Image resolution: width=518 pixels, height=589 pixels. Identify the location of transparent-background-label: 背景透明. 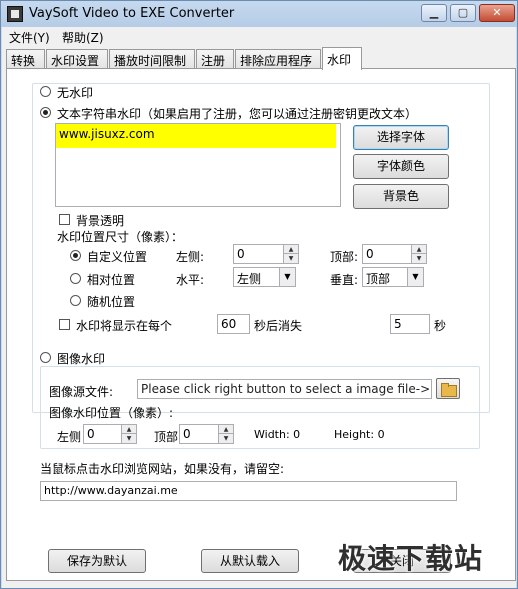
(100, 221).